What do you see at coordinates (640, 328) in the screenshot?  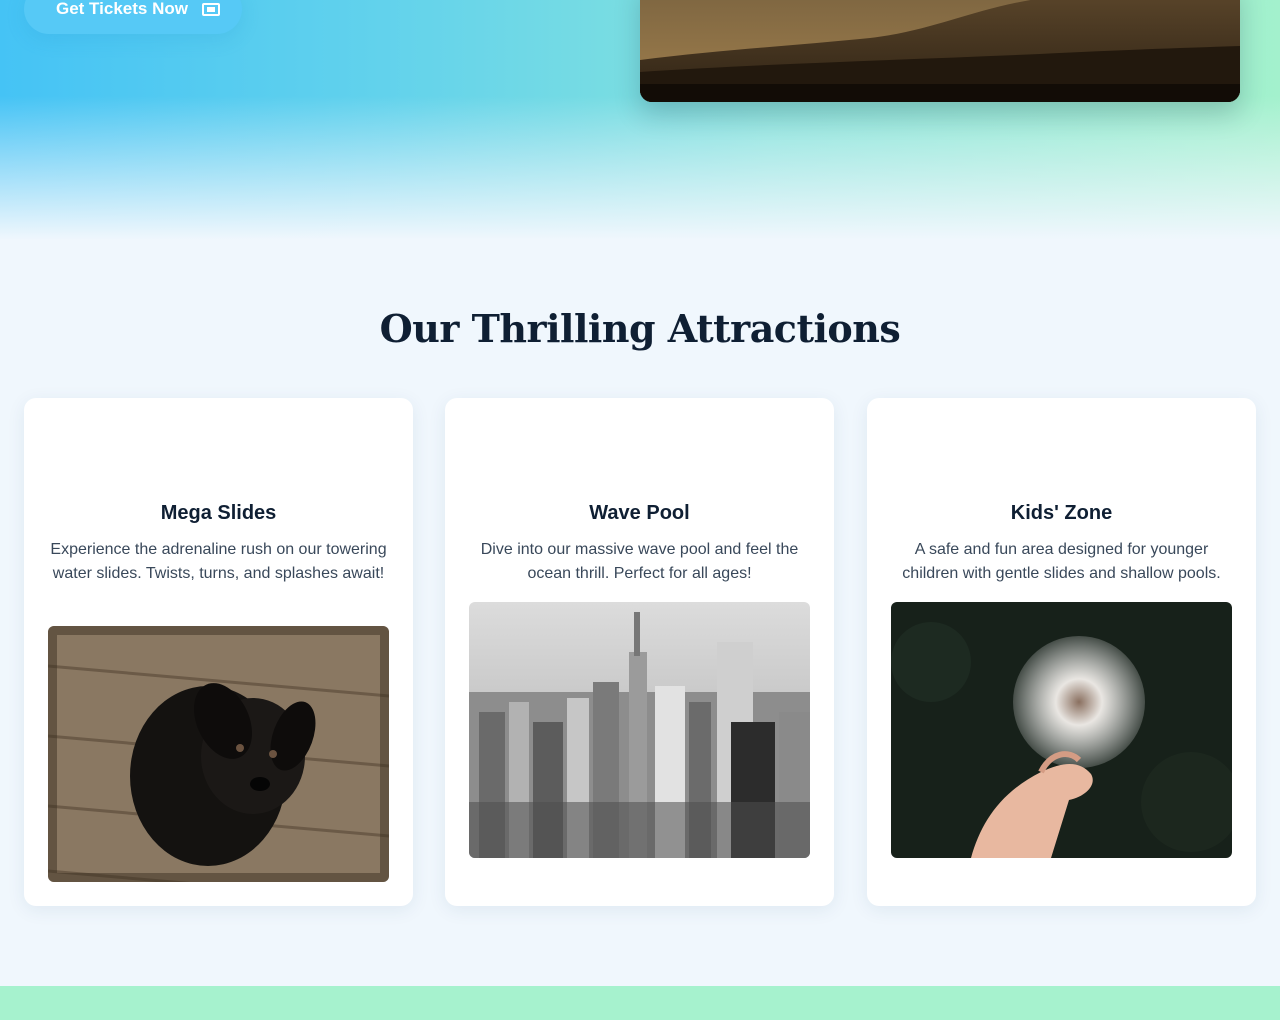 I see `section-title: Our Thrilling Attractions` at bounding box center [640, 328].